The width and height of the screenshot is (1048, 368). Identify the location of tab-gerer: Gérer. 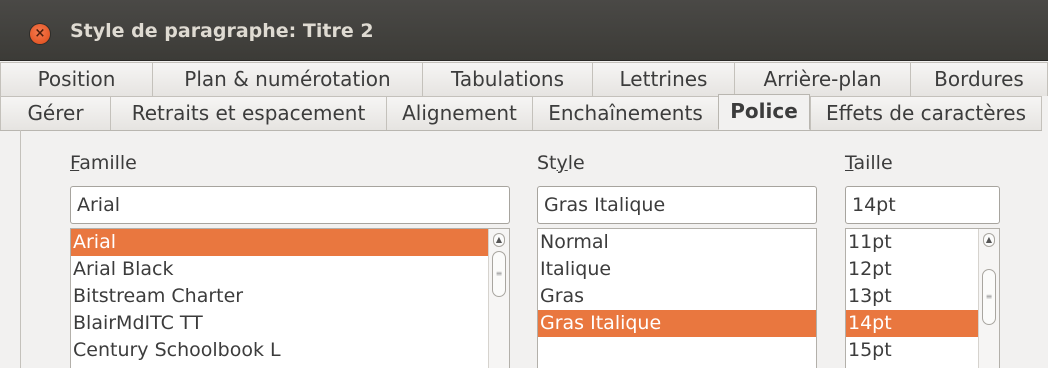
(55, 113).